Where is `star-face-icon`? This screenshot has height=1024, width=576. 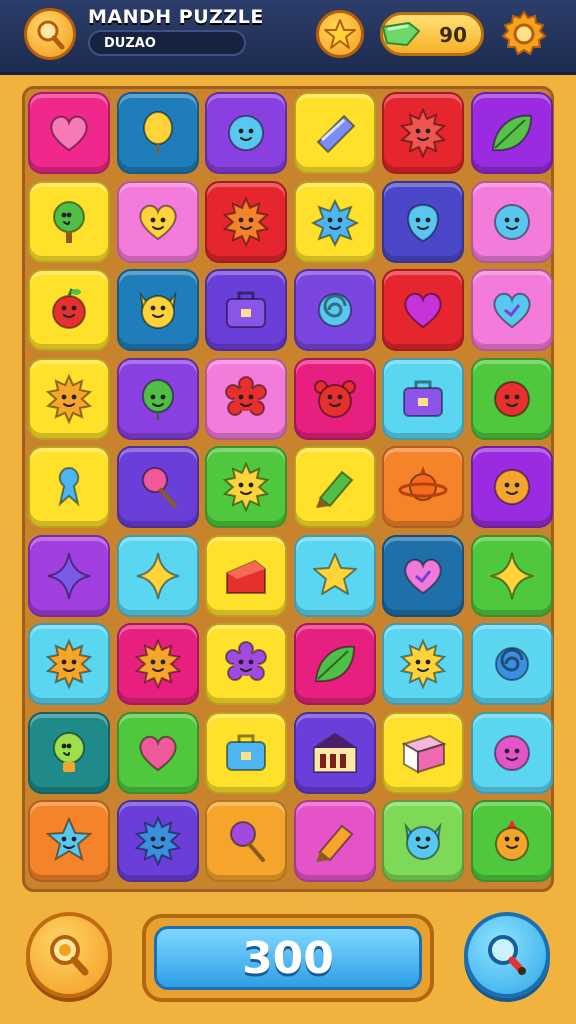 star-face-icon is located at coordinates (69, 839).